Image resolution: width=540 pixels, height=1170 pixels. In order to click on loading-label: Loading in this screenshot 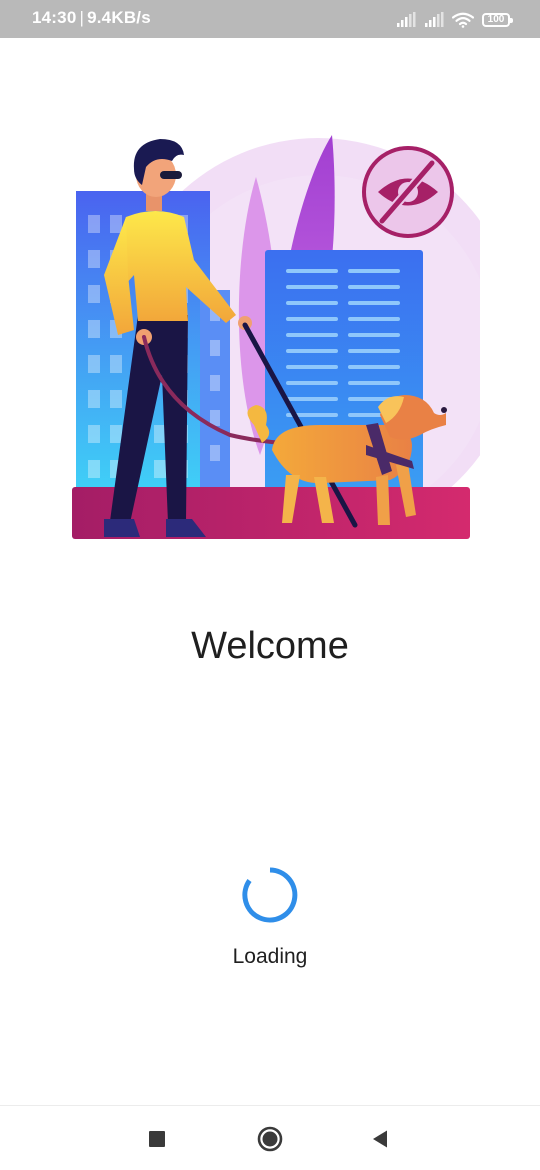, I will do `click(270, 956)`.